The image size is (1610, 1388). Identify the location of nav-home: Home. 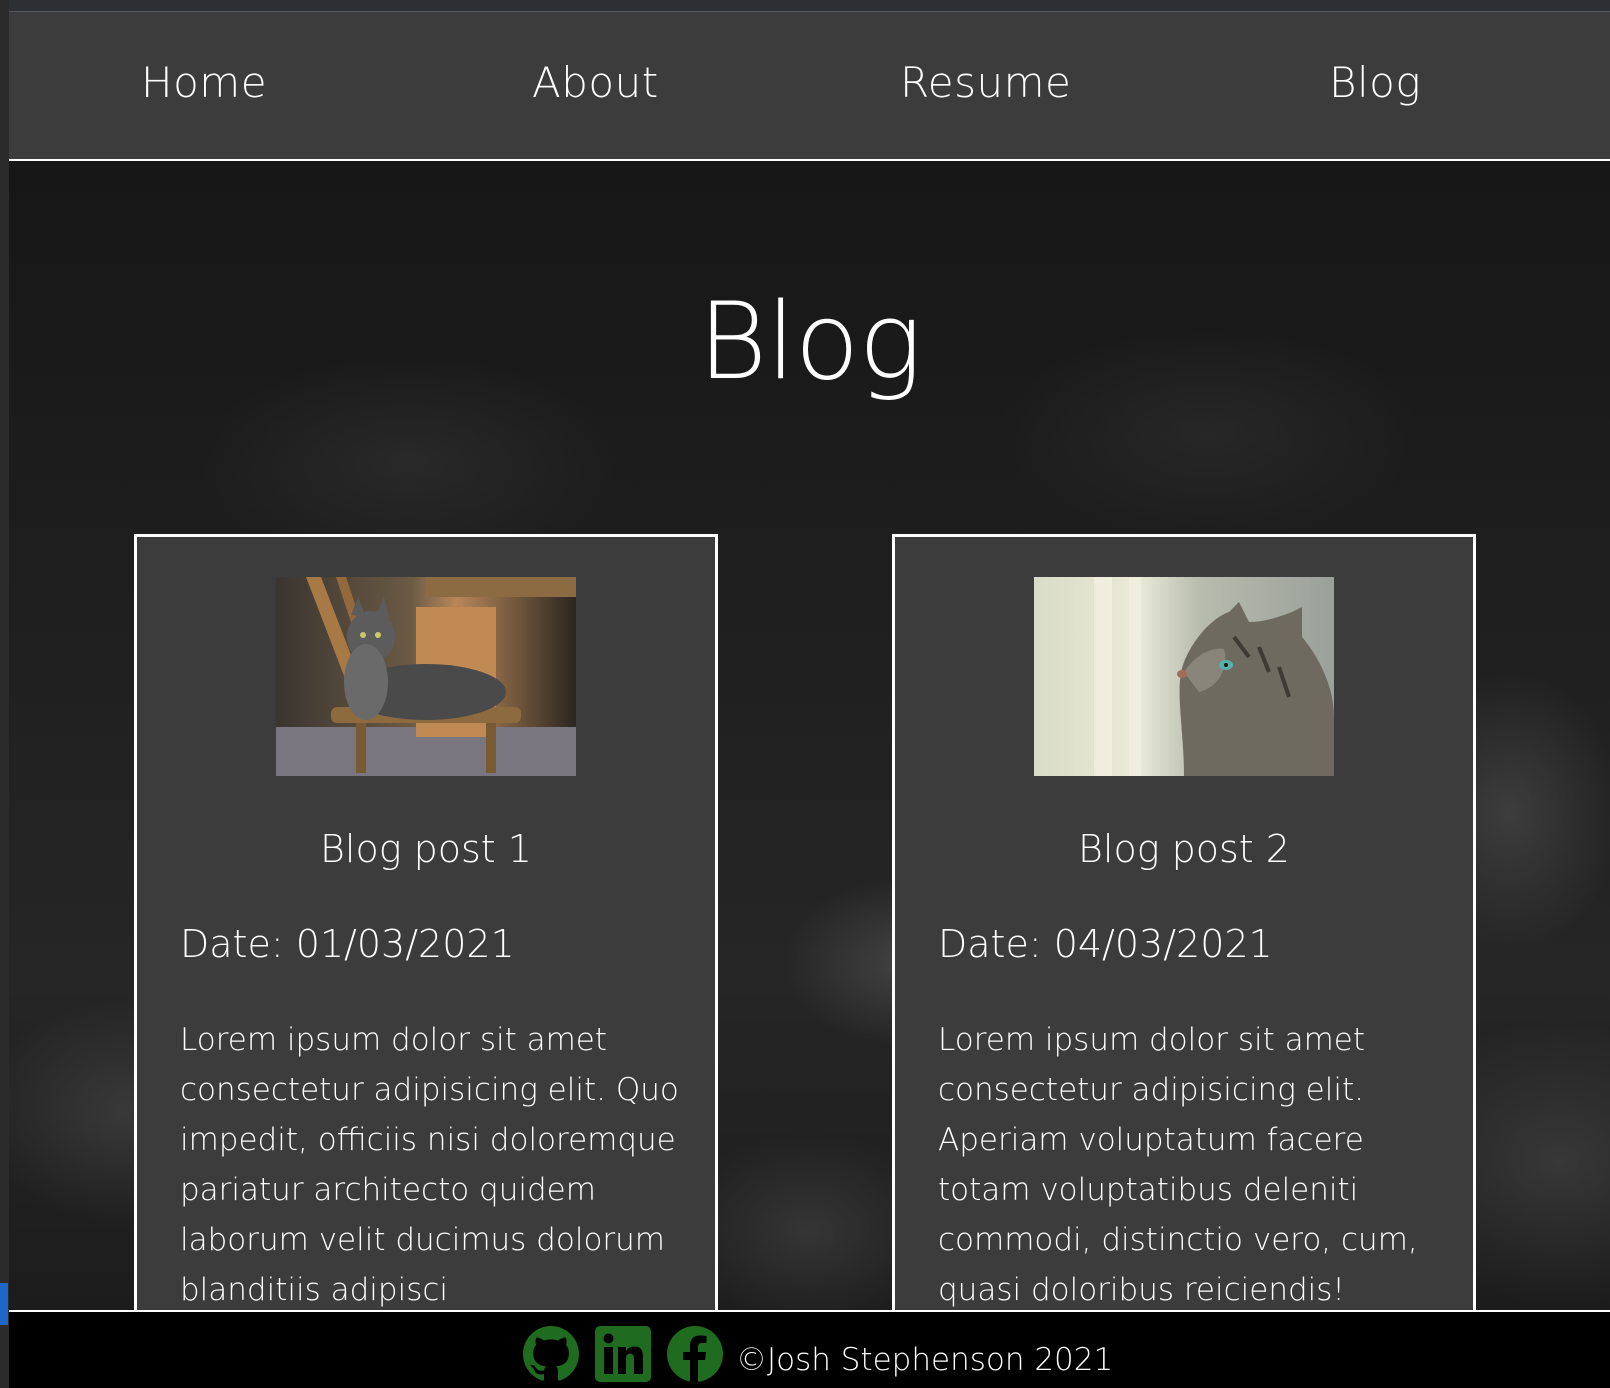
(204, 82).